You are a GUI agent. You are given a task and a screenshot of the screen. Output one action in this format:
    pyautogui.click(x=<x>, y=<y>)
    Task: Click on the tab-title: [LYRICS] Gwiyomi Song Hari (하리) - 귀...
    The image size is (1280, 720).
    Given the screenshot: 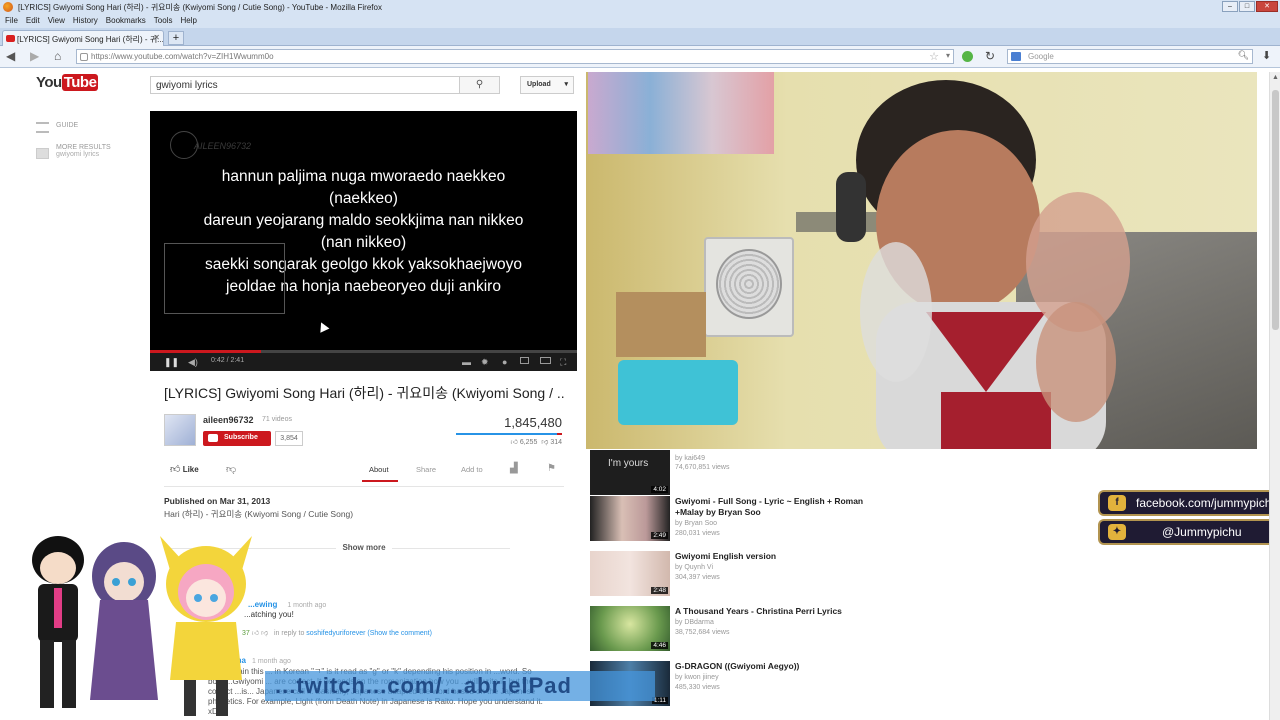 What is the action you would take?
    pyautogui.click(x=90, y=39)
    